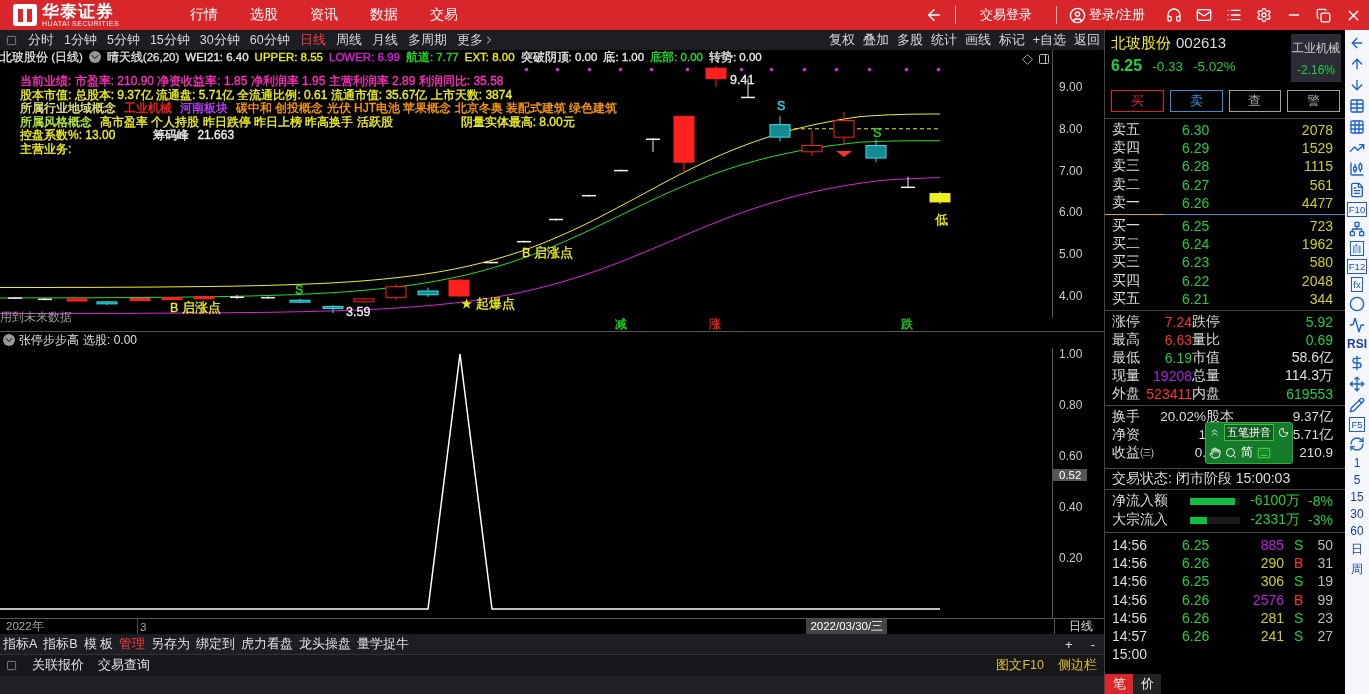 The height and width of the screenshot is (694, 1369). What do you see at coordinates (1272, 544) in the screenshot?
I see `tick-volume: 885` at bounding box center [1272, 544].